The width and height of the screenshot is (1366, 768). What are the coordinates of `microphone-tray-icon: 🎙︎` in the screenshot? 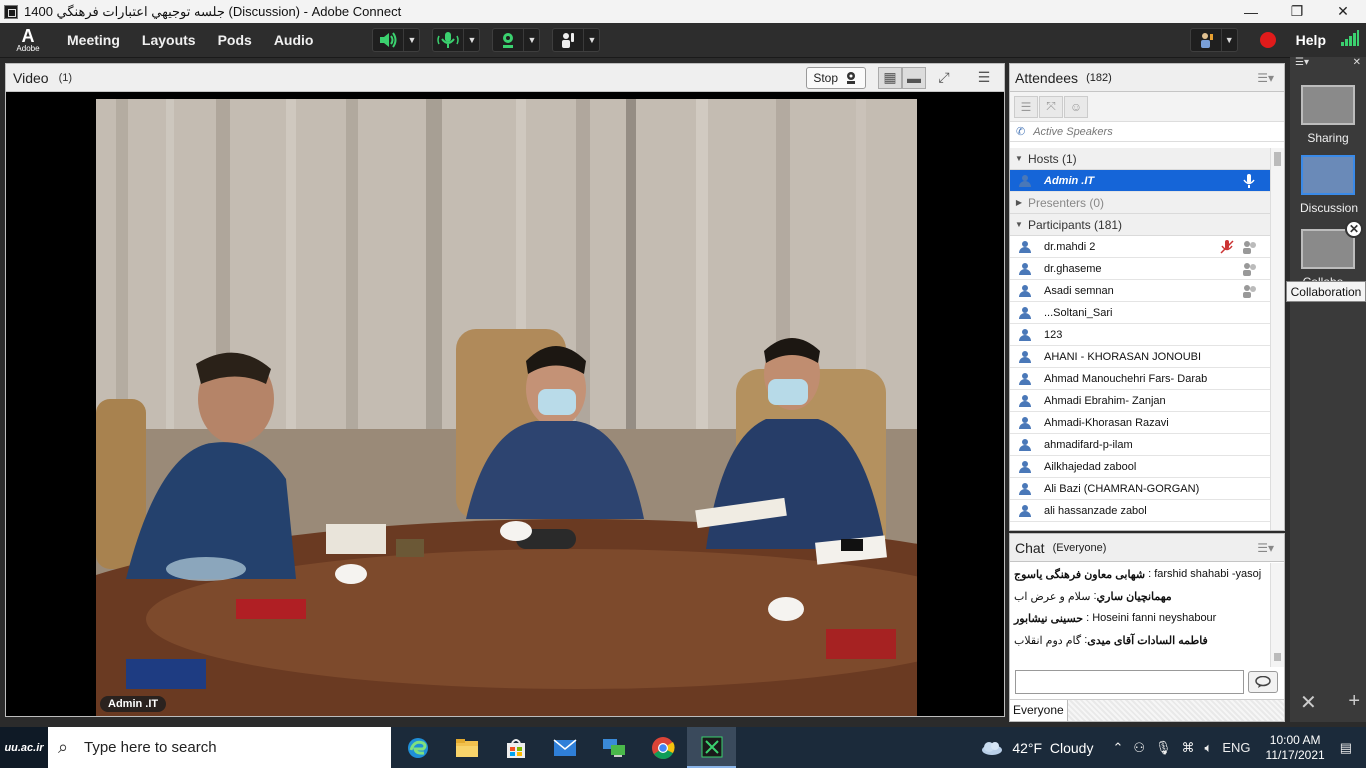 It's located at (1163, 748).